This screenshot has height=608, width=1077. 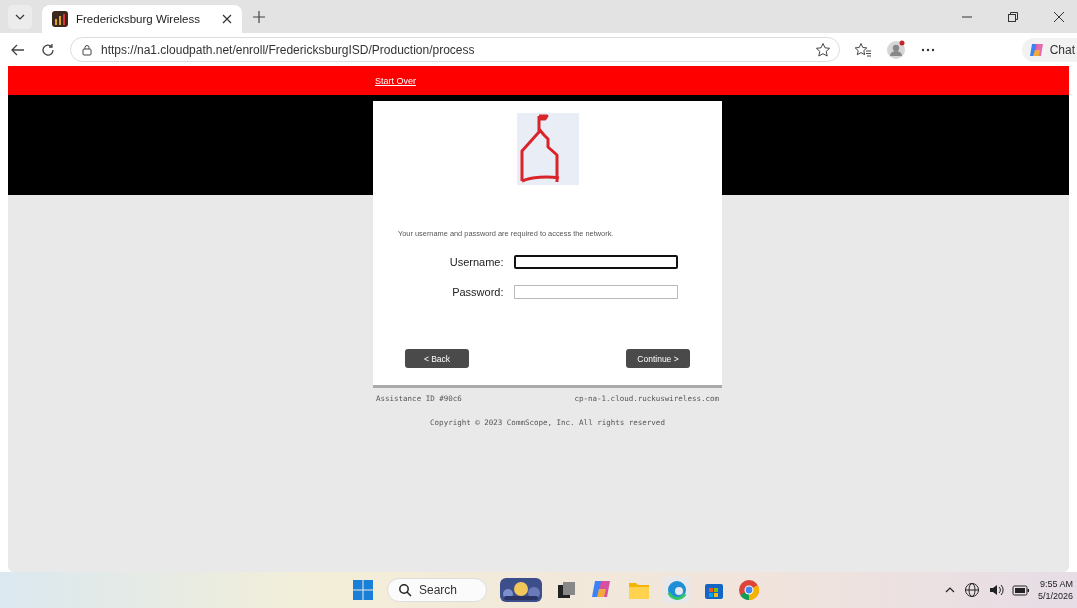 I want to click on new-tab-icon, so click(x=259, y=16).